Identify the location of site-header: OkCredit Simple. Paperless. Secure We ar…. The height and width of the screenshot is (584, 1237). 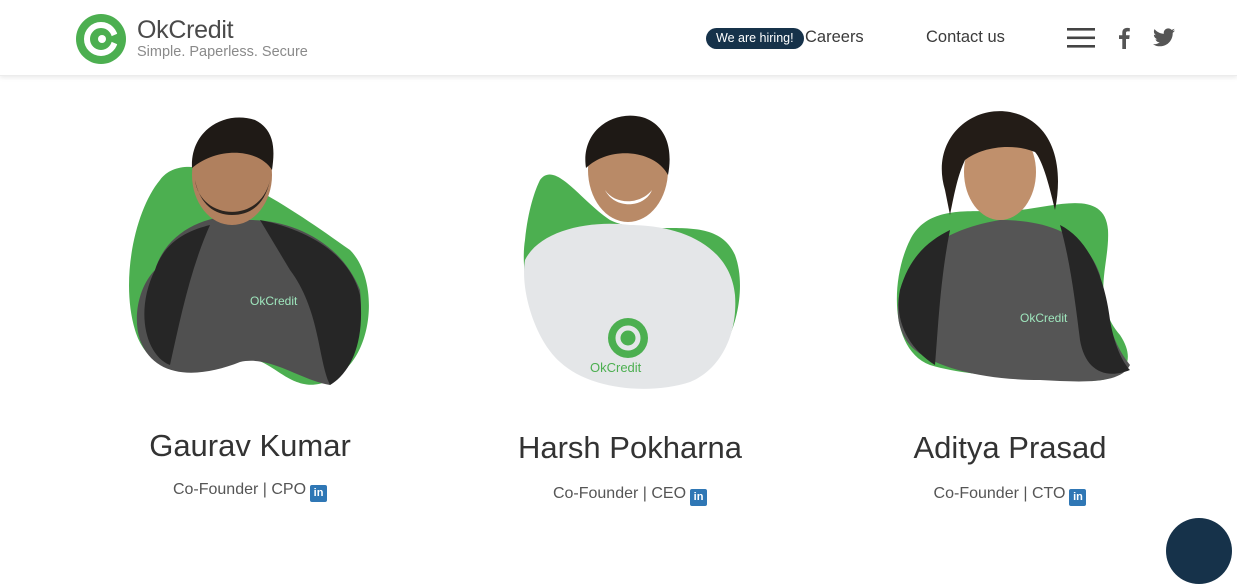
(618, 38).